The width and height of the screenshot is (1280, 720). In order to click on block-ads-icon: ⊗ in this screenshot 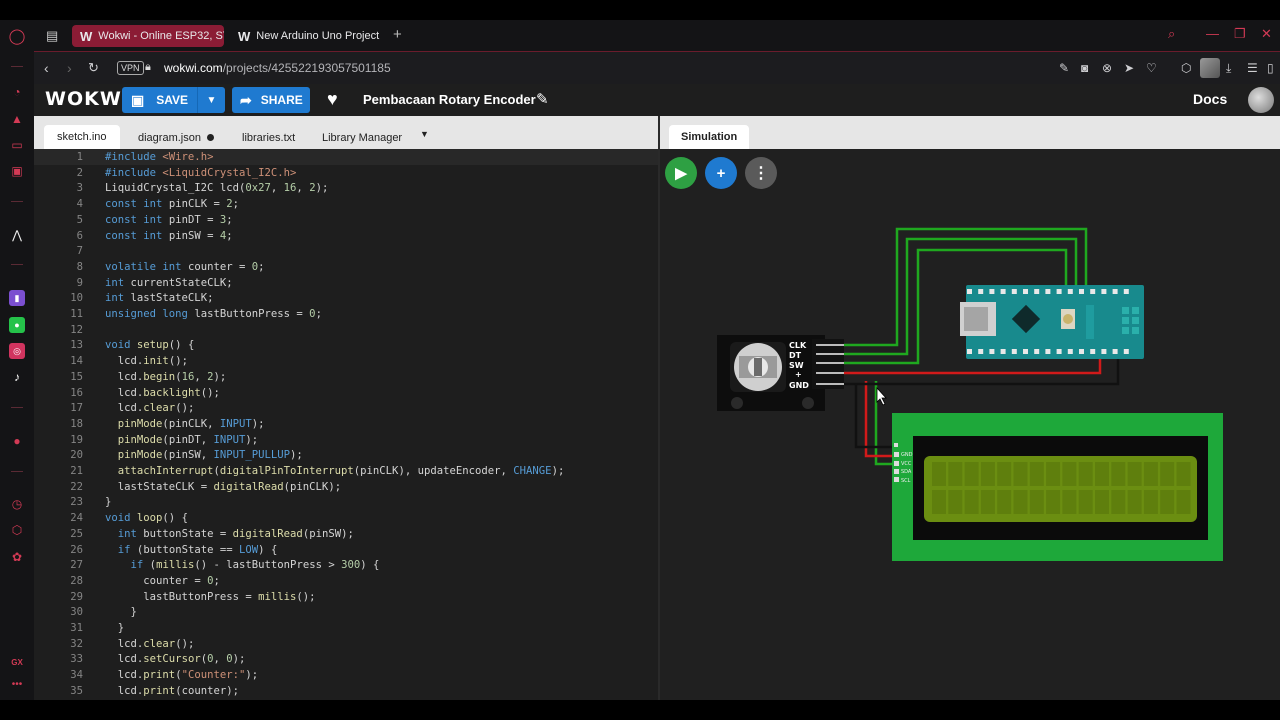, I will do `click(1107, 68)`.